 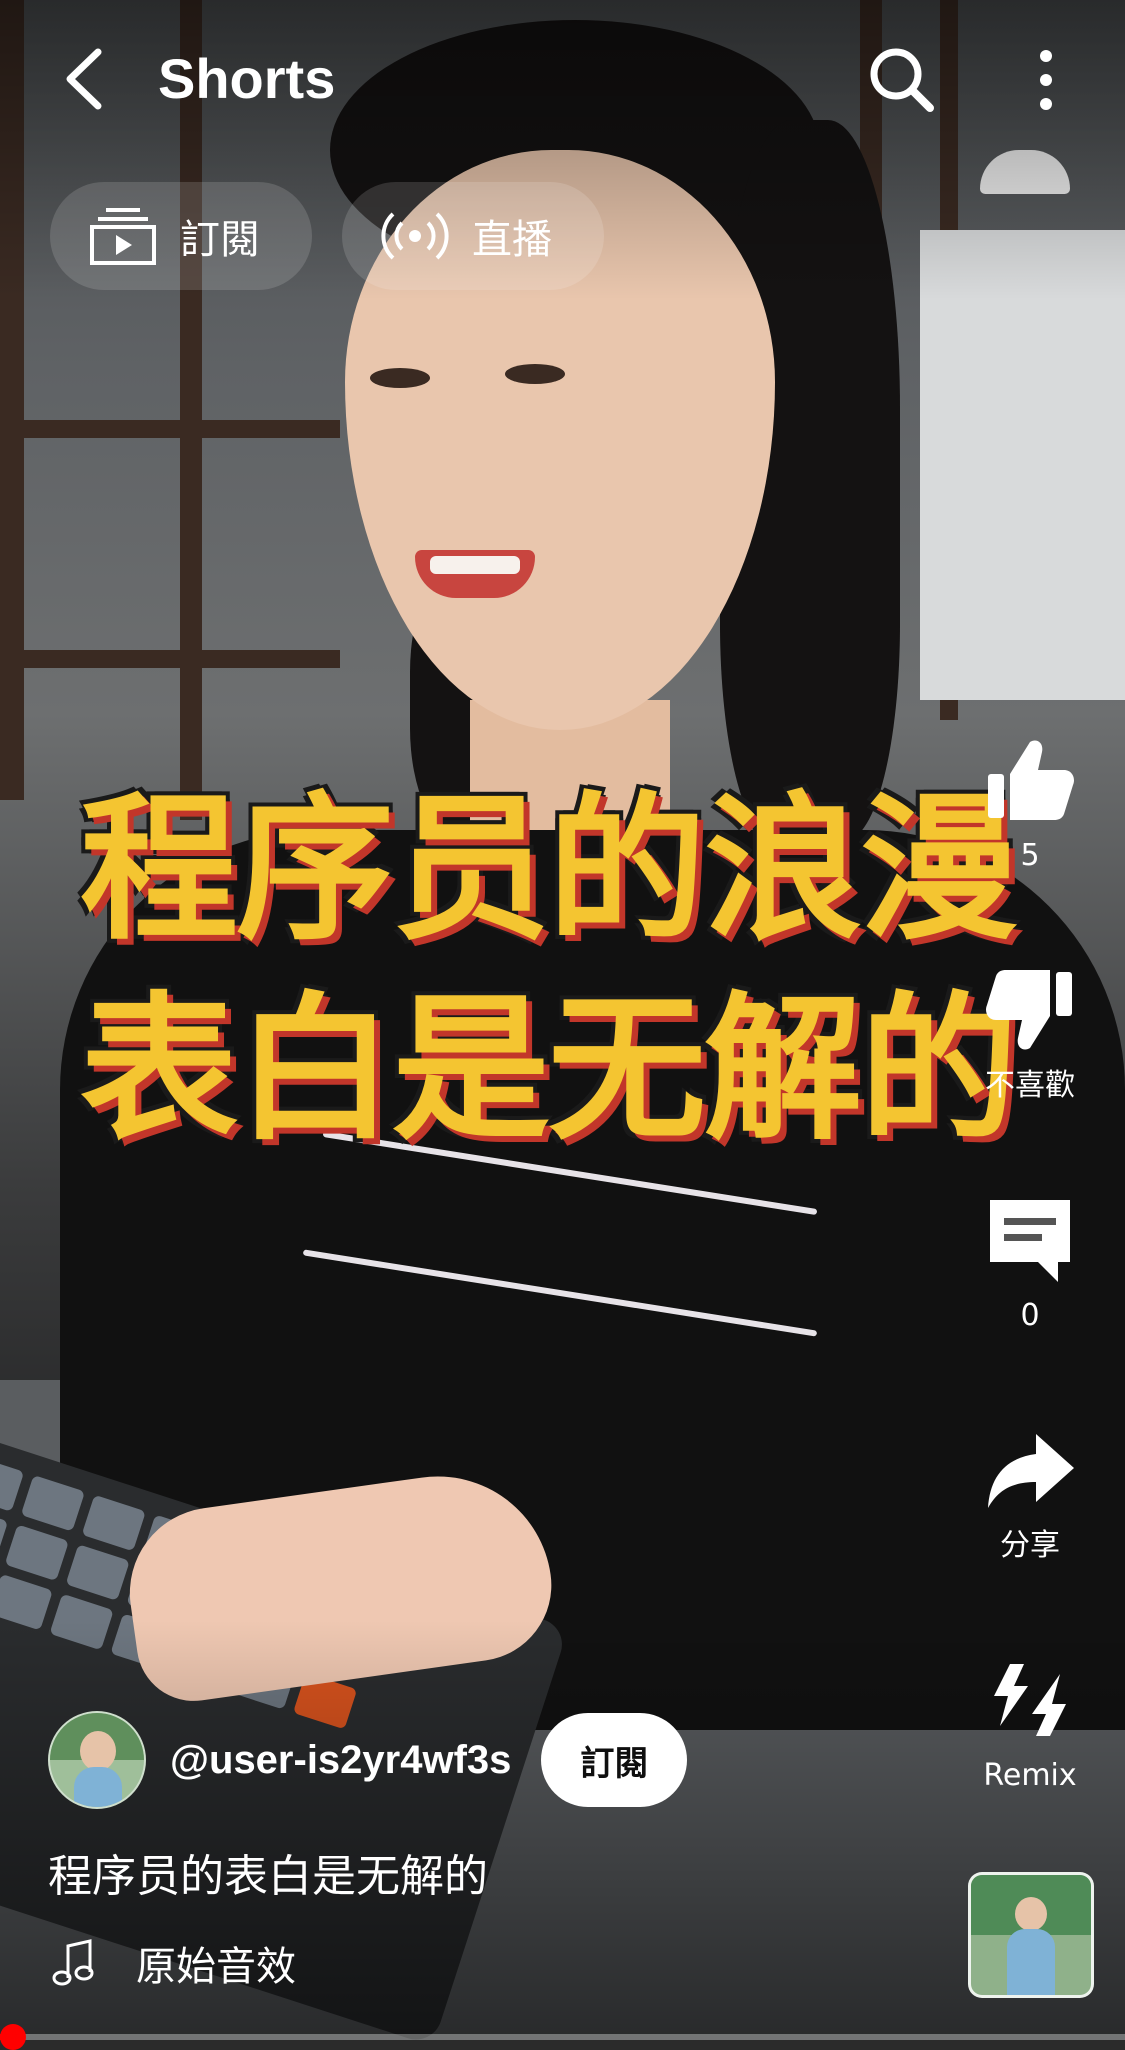 I want to click on top-bar: Shorts, so click(x=562, y=80).